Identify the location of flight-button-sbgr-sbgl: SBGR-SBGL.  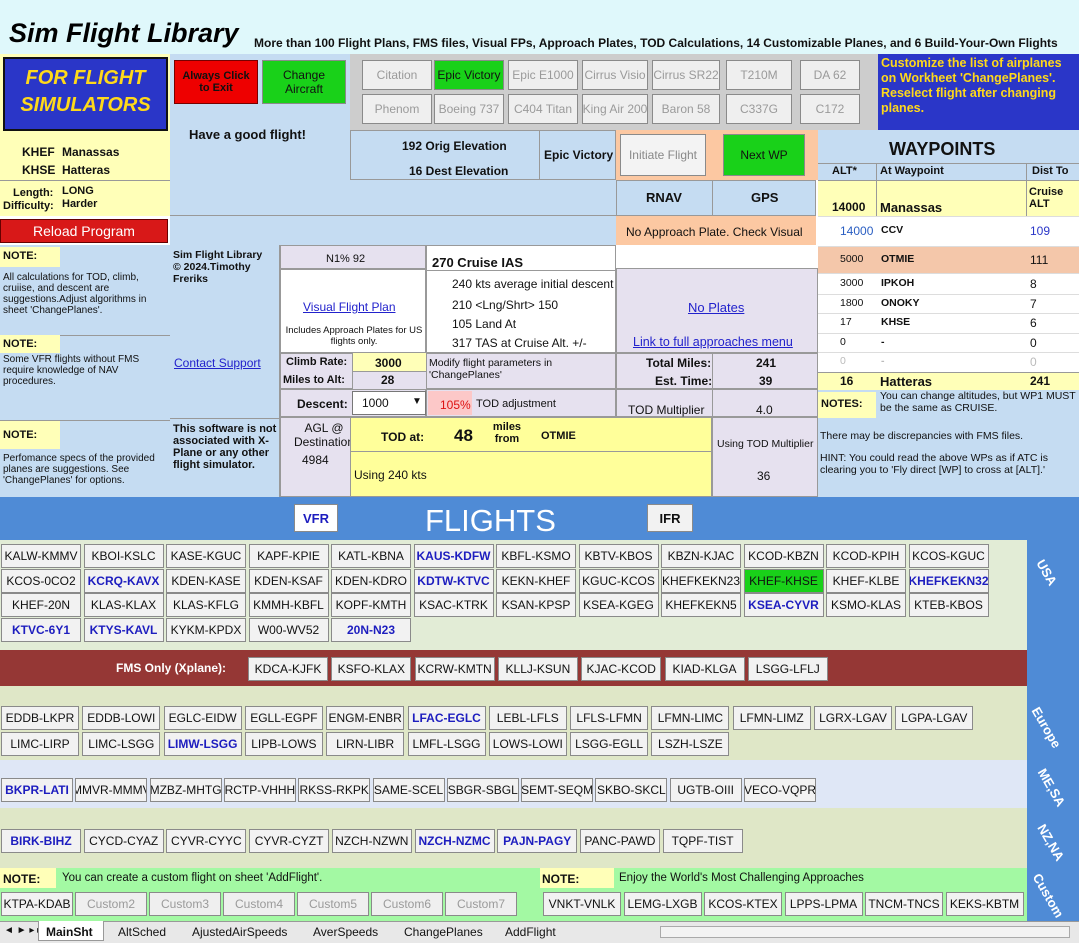
(482, 790).